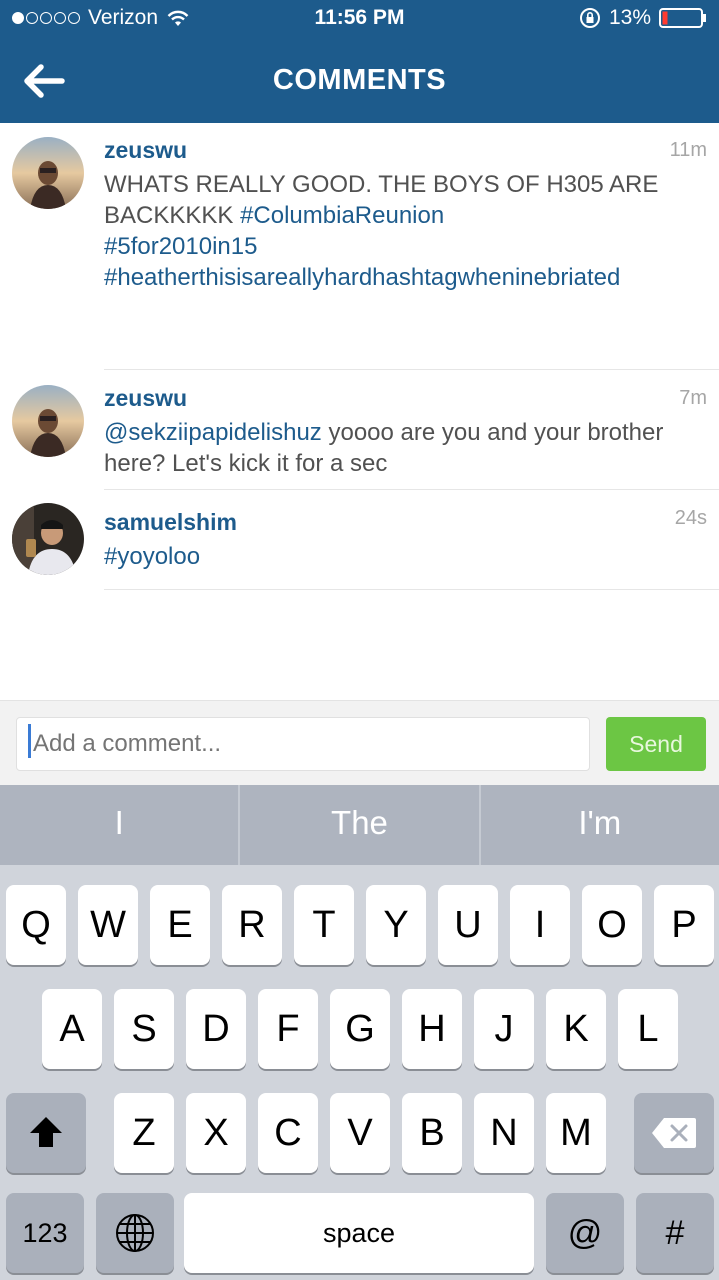  I want to click on key-b: B, so click(432, 1133).